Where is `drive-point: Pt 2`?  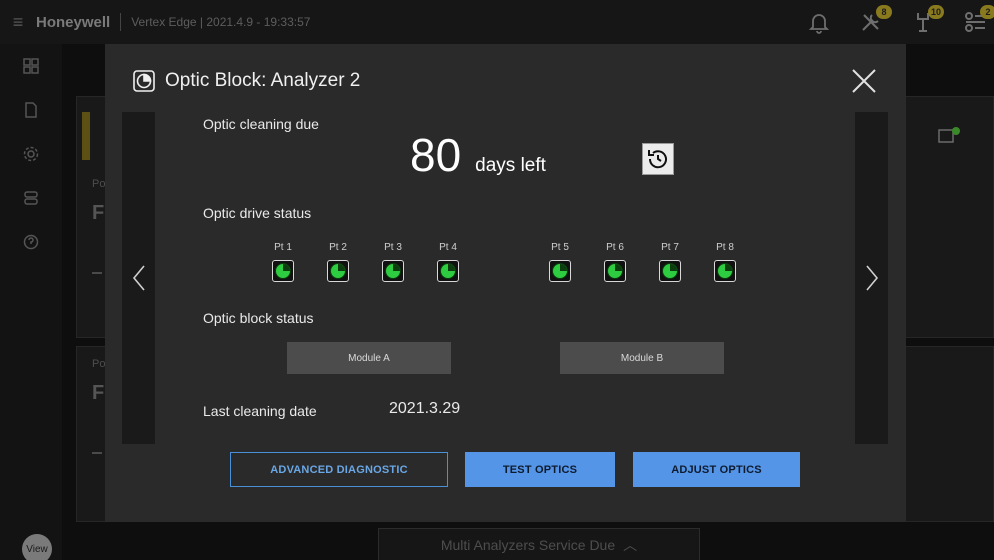
drive-point: Pt 2 is located at coordinates (338, 262).